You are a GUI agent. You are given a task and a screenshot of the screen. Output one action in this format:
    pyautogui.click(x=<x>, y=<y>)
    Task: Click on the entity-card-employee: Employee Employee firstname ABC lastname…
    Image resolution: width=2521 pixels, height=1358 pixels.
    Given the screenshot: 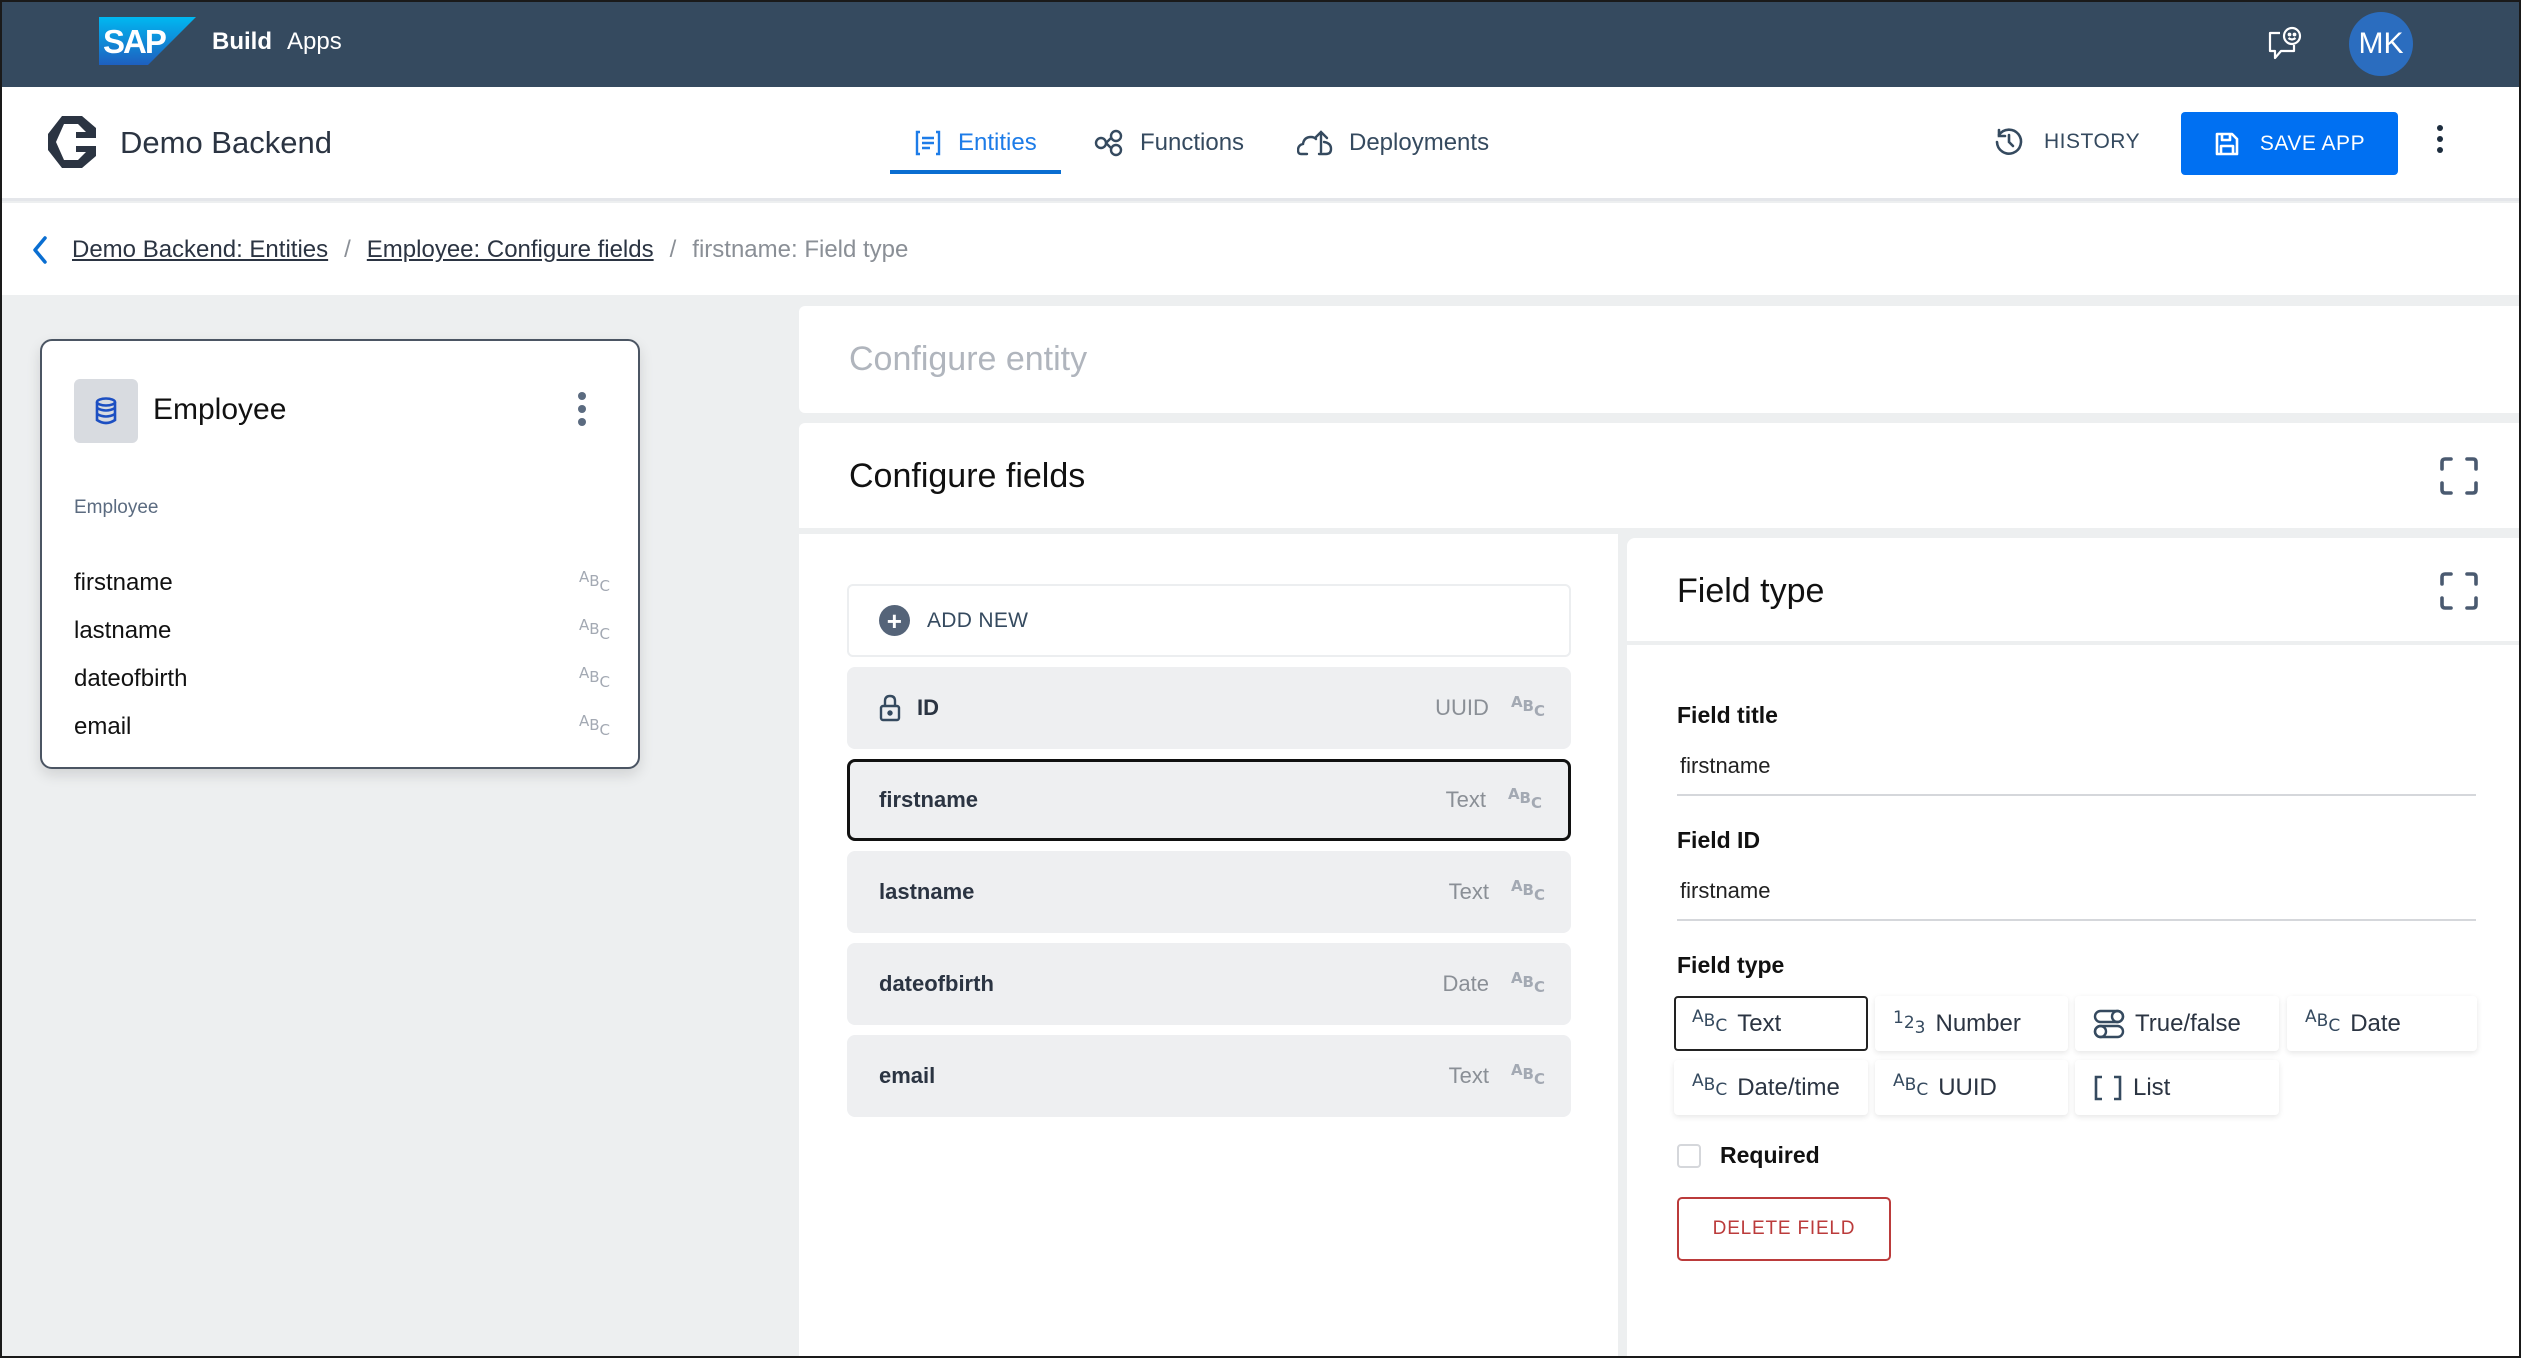 What is the action you would take?
    pyautogui.click(x=340, y=554)
    